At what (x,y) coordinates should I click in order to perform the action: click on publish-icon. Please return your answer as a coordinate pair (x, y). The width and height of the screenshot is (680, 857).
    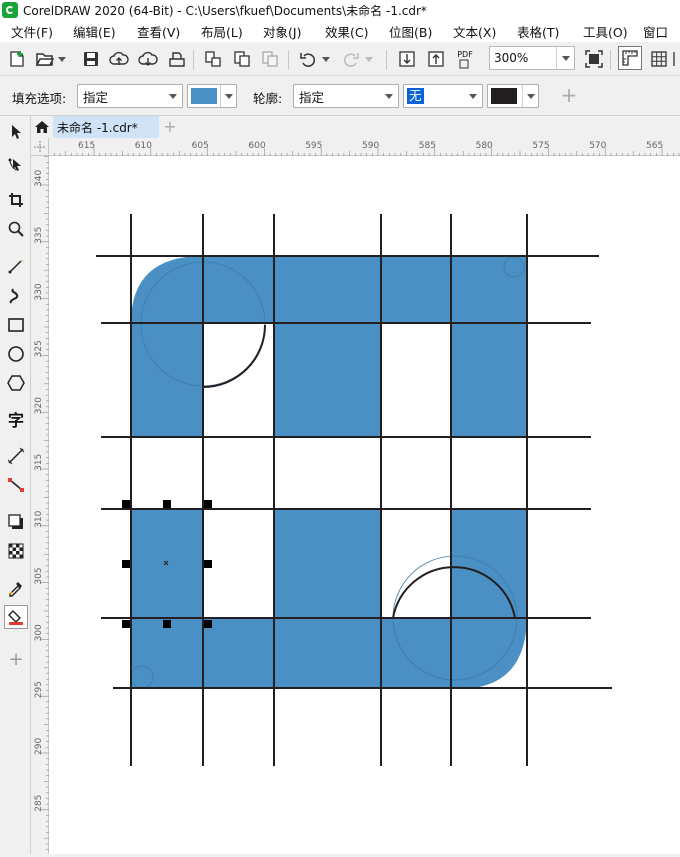
    Looking at the image, I should click on (270, 59).